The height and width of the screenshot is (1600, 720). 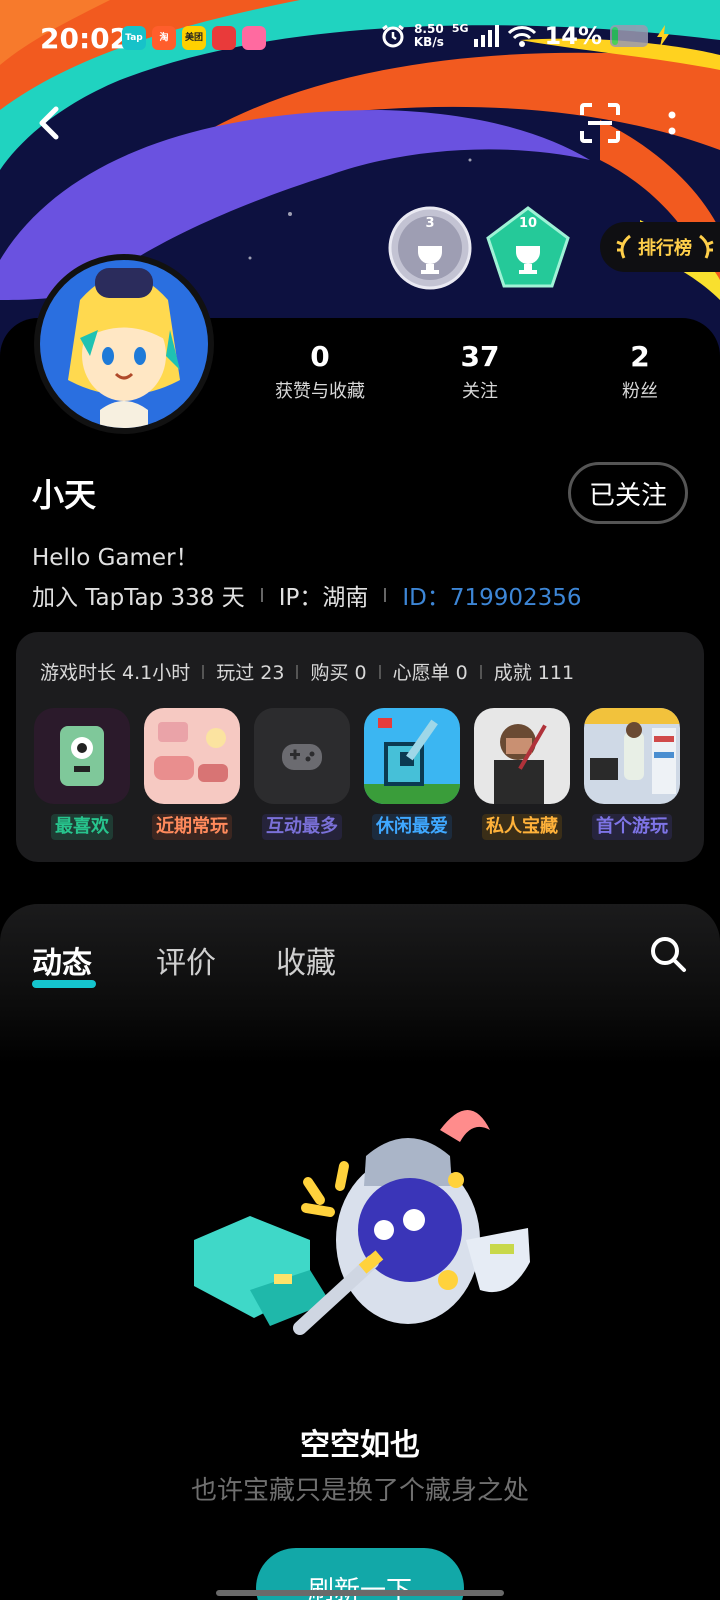 What do you see at coordinates (362, 1222) in the screenshot?
I see `knight-mascot-icon` at bounding box center [362, 1222].